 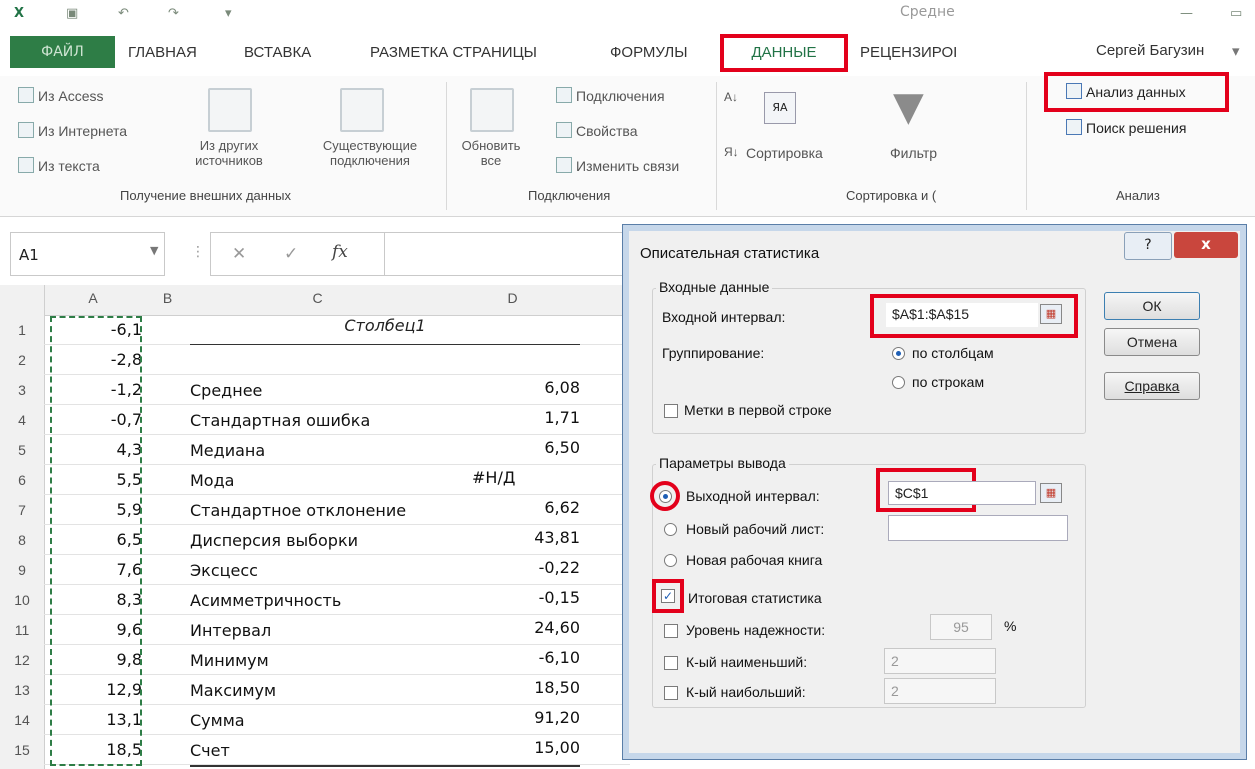 I want to click on stat-label: Стандартная ошибка, so click(x=280, y=420).